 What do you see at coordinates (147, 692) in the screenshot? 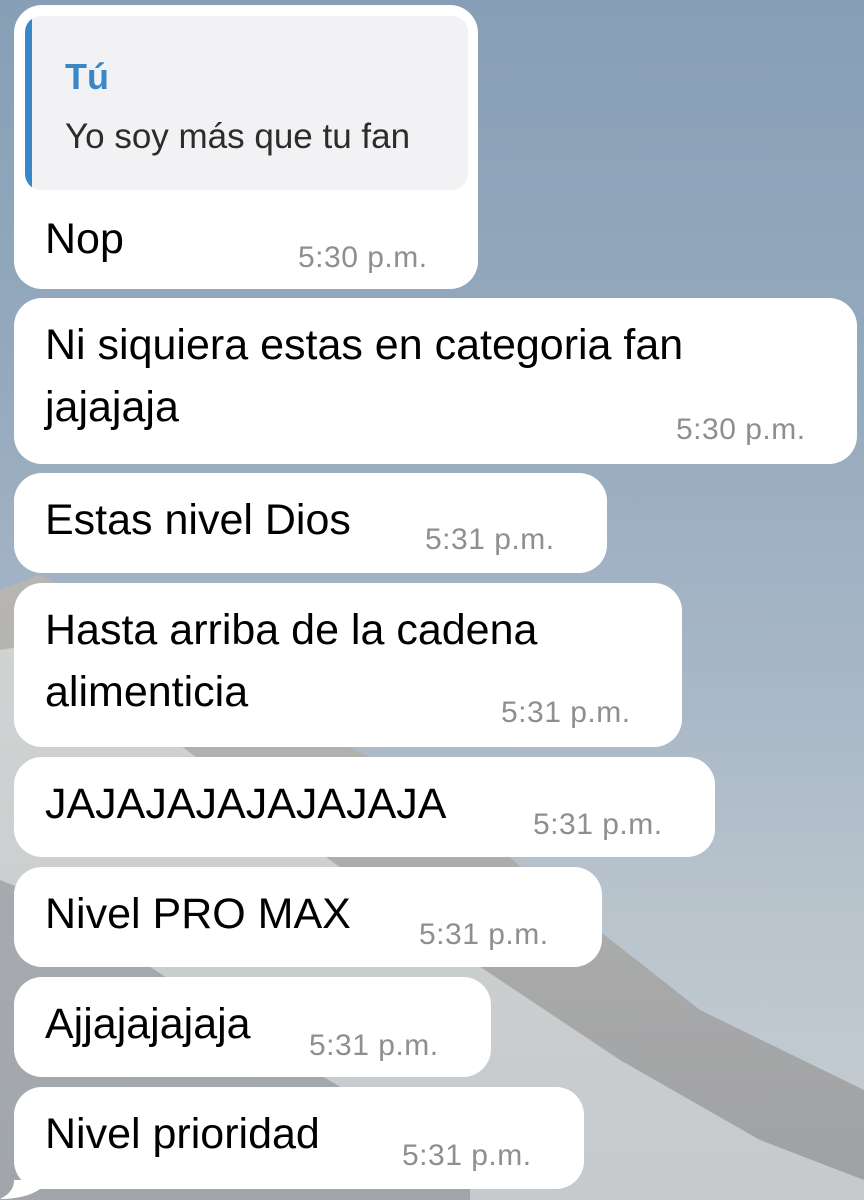
I see `message-line: alimenticia` at bounding box center [147, 692].